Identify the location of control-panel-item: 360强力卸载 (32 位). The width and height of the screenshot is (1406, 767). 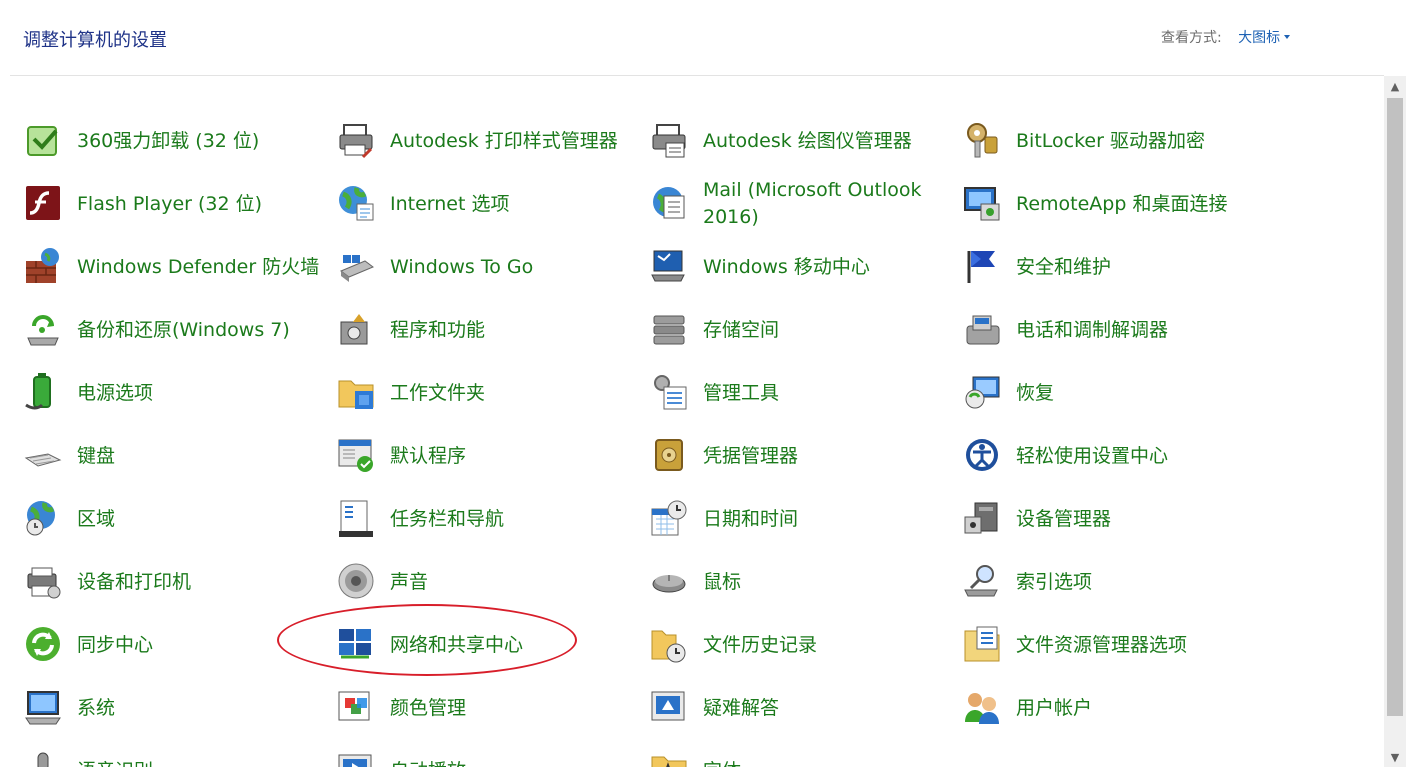
(172, 138).